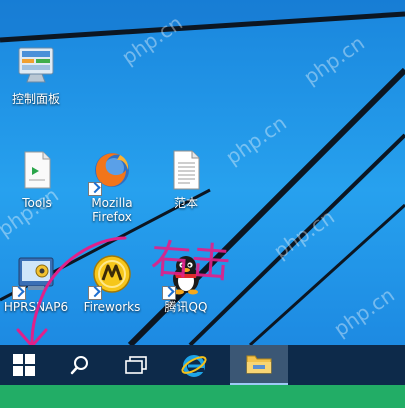 The width and height of the screenshot is (405, 408). I want to click on desktop-icon-label: 腾讯QQ, so click(186, 307).